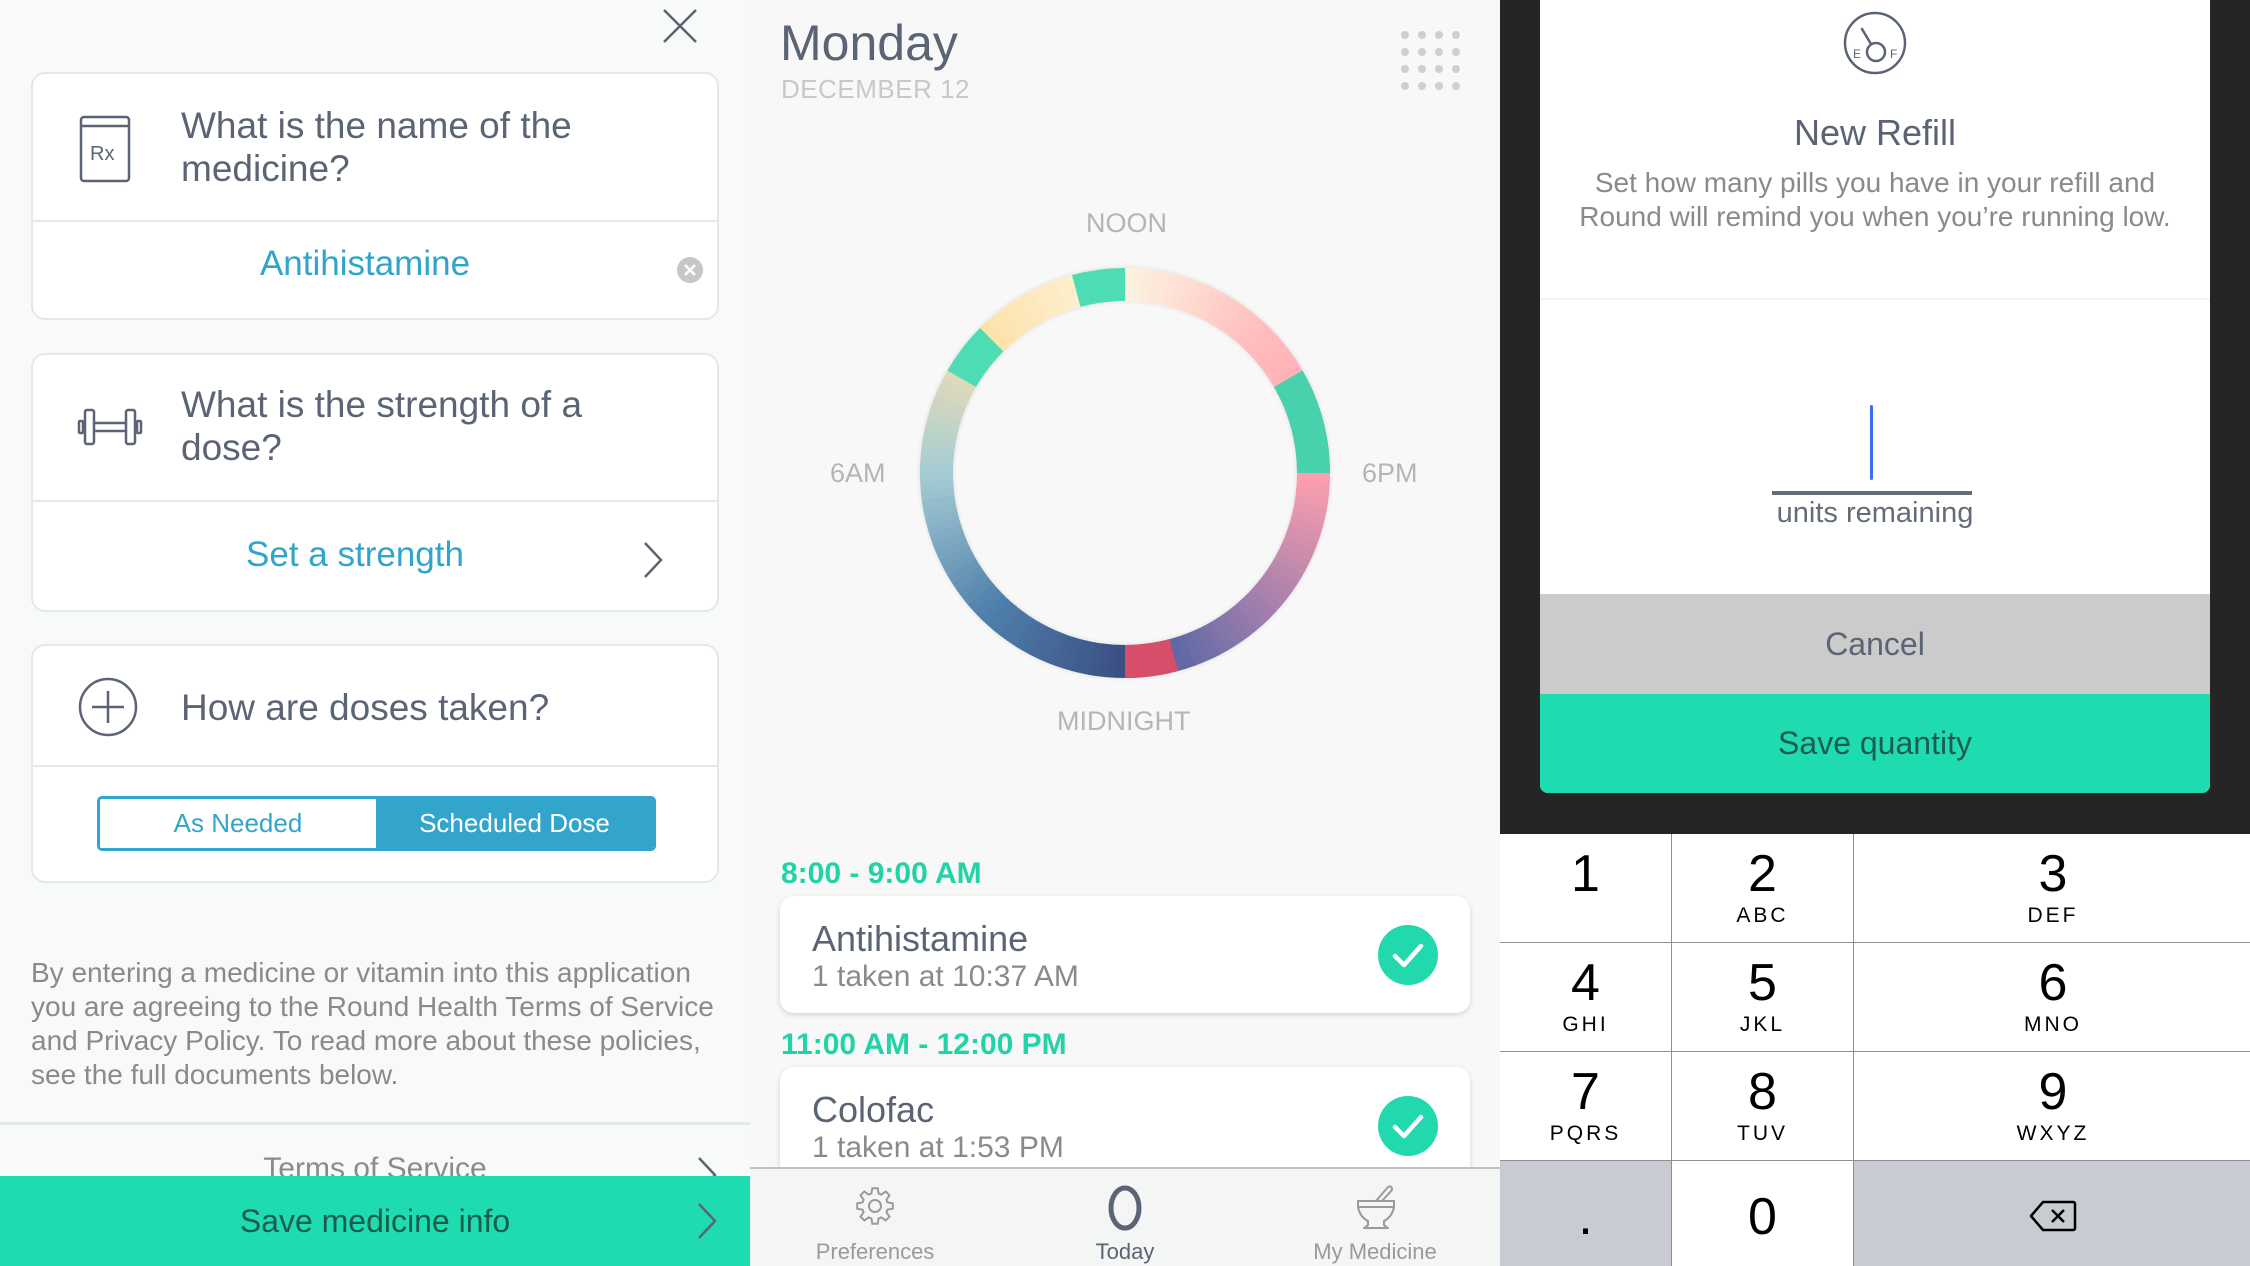  What do you see at coordinates (1762, 1092) in the screenshot?
I see `key-digit: 8` at bounding box center [1762, 1092].